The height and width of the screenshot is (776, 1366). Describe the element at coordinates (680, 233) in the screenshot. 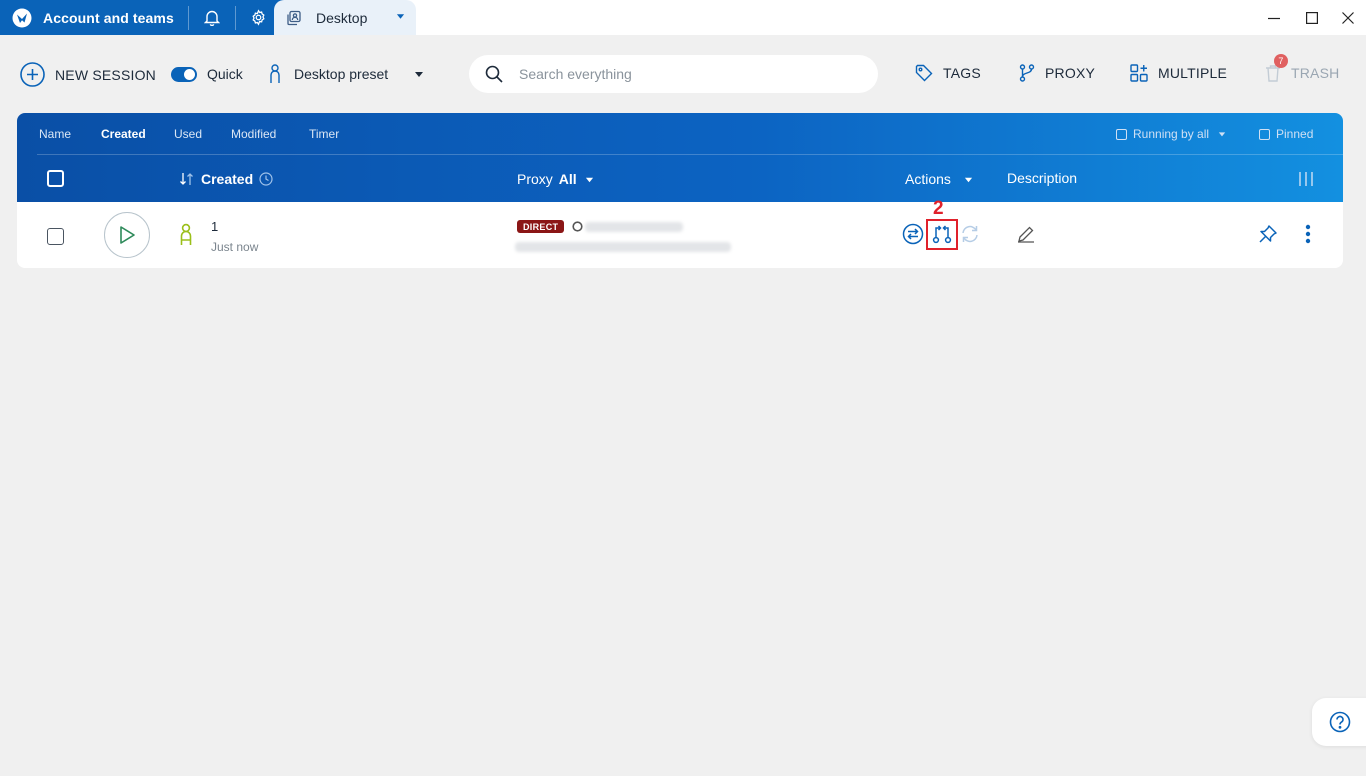

I see `table-row: 1 Just now DIRECT 2` at that location.